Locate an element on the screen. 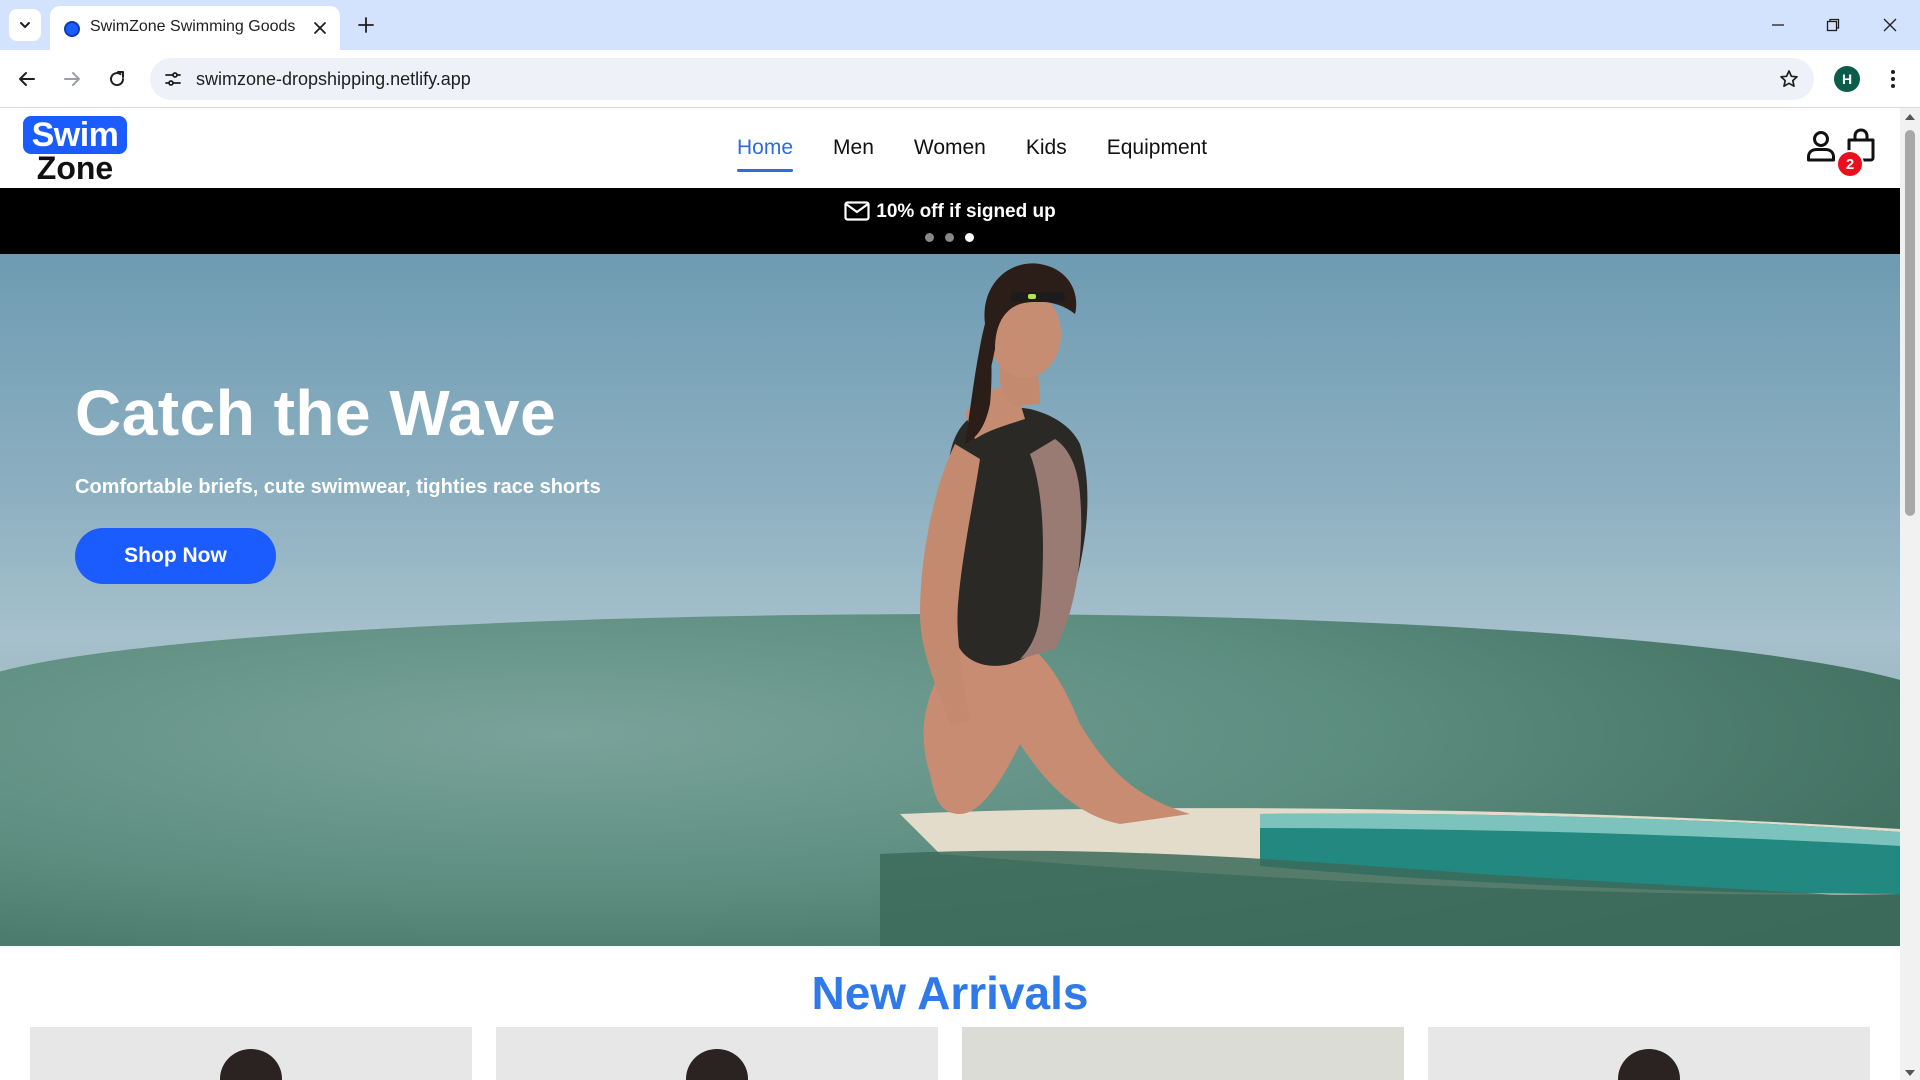 This screenshot has height=1080, width=1920. promo-text: 10% off if signed up is located at coordinates (966, 211).